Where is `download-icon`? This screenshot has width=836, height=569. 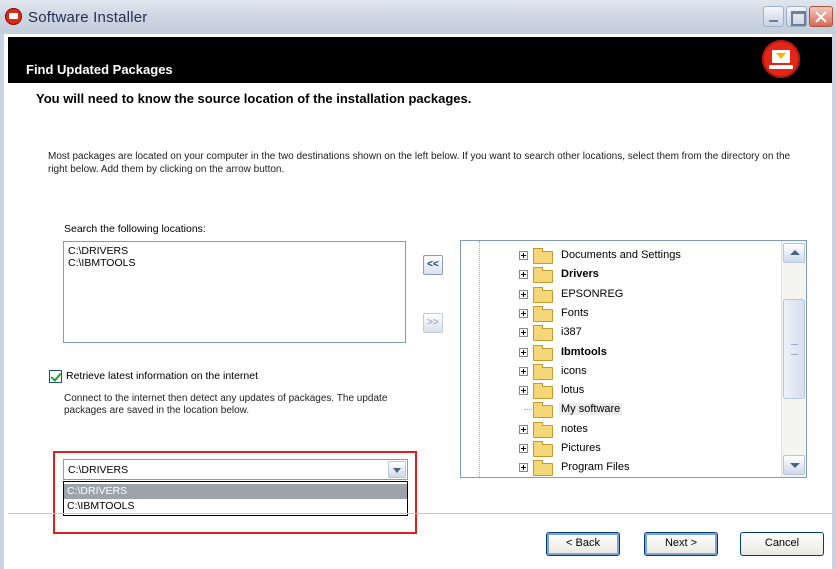
download-icon is located at coordinates (781, 59).